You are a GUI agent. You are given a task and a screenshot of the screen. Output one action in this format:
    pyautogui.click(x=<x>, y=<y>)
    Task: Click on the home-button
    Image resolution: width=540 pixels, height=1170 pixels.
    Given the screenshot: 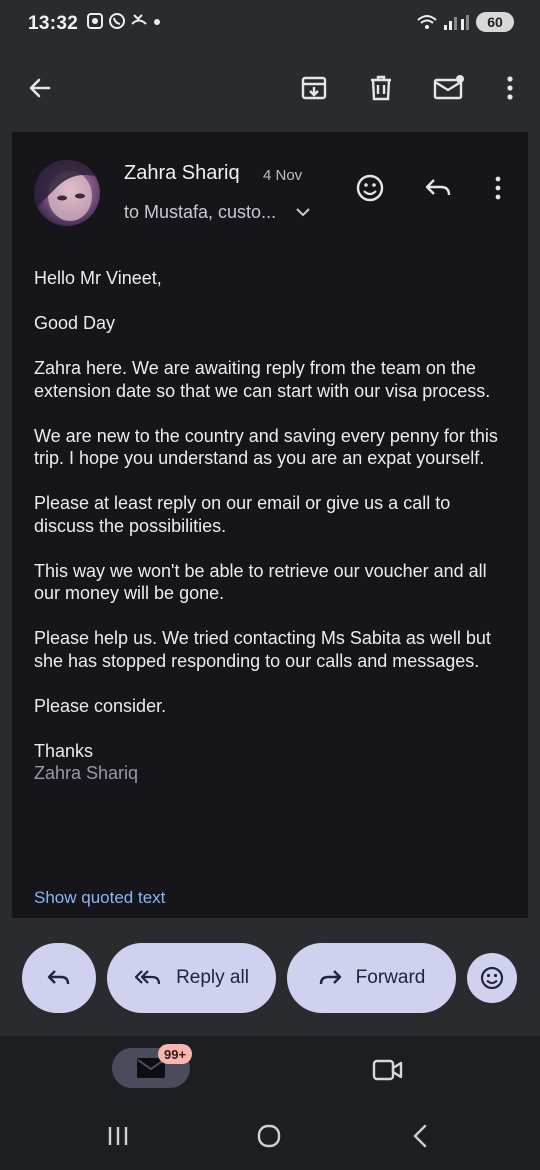 What is the action you would take?
    pyautogui.click(x=269, y=1136)
    